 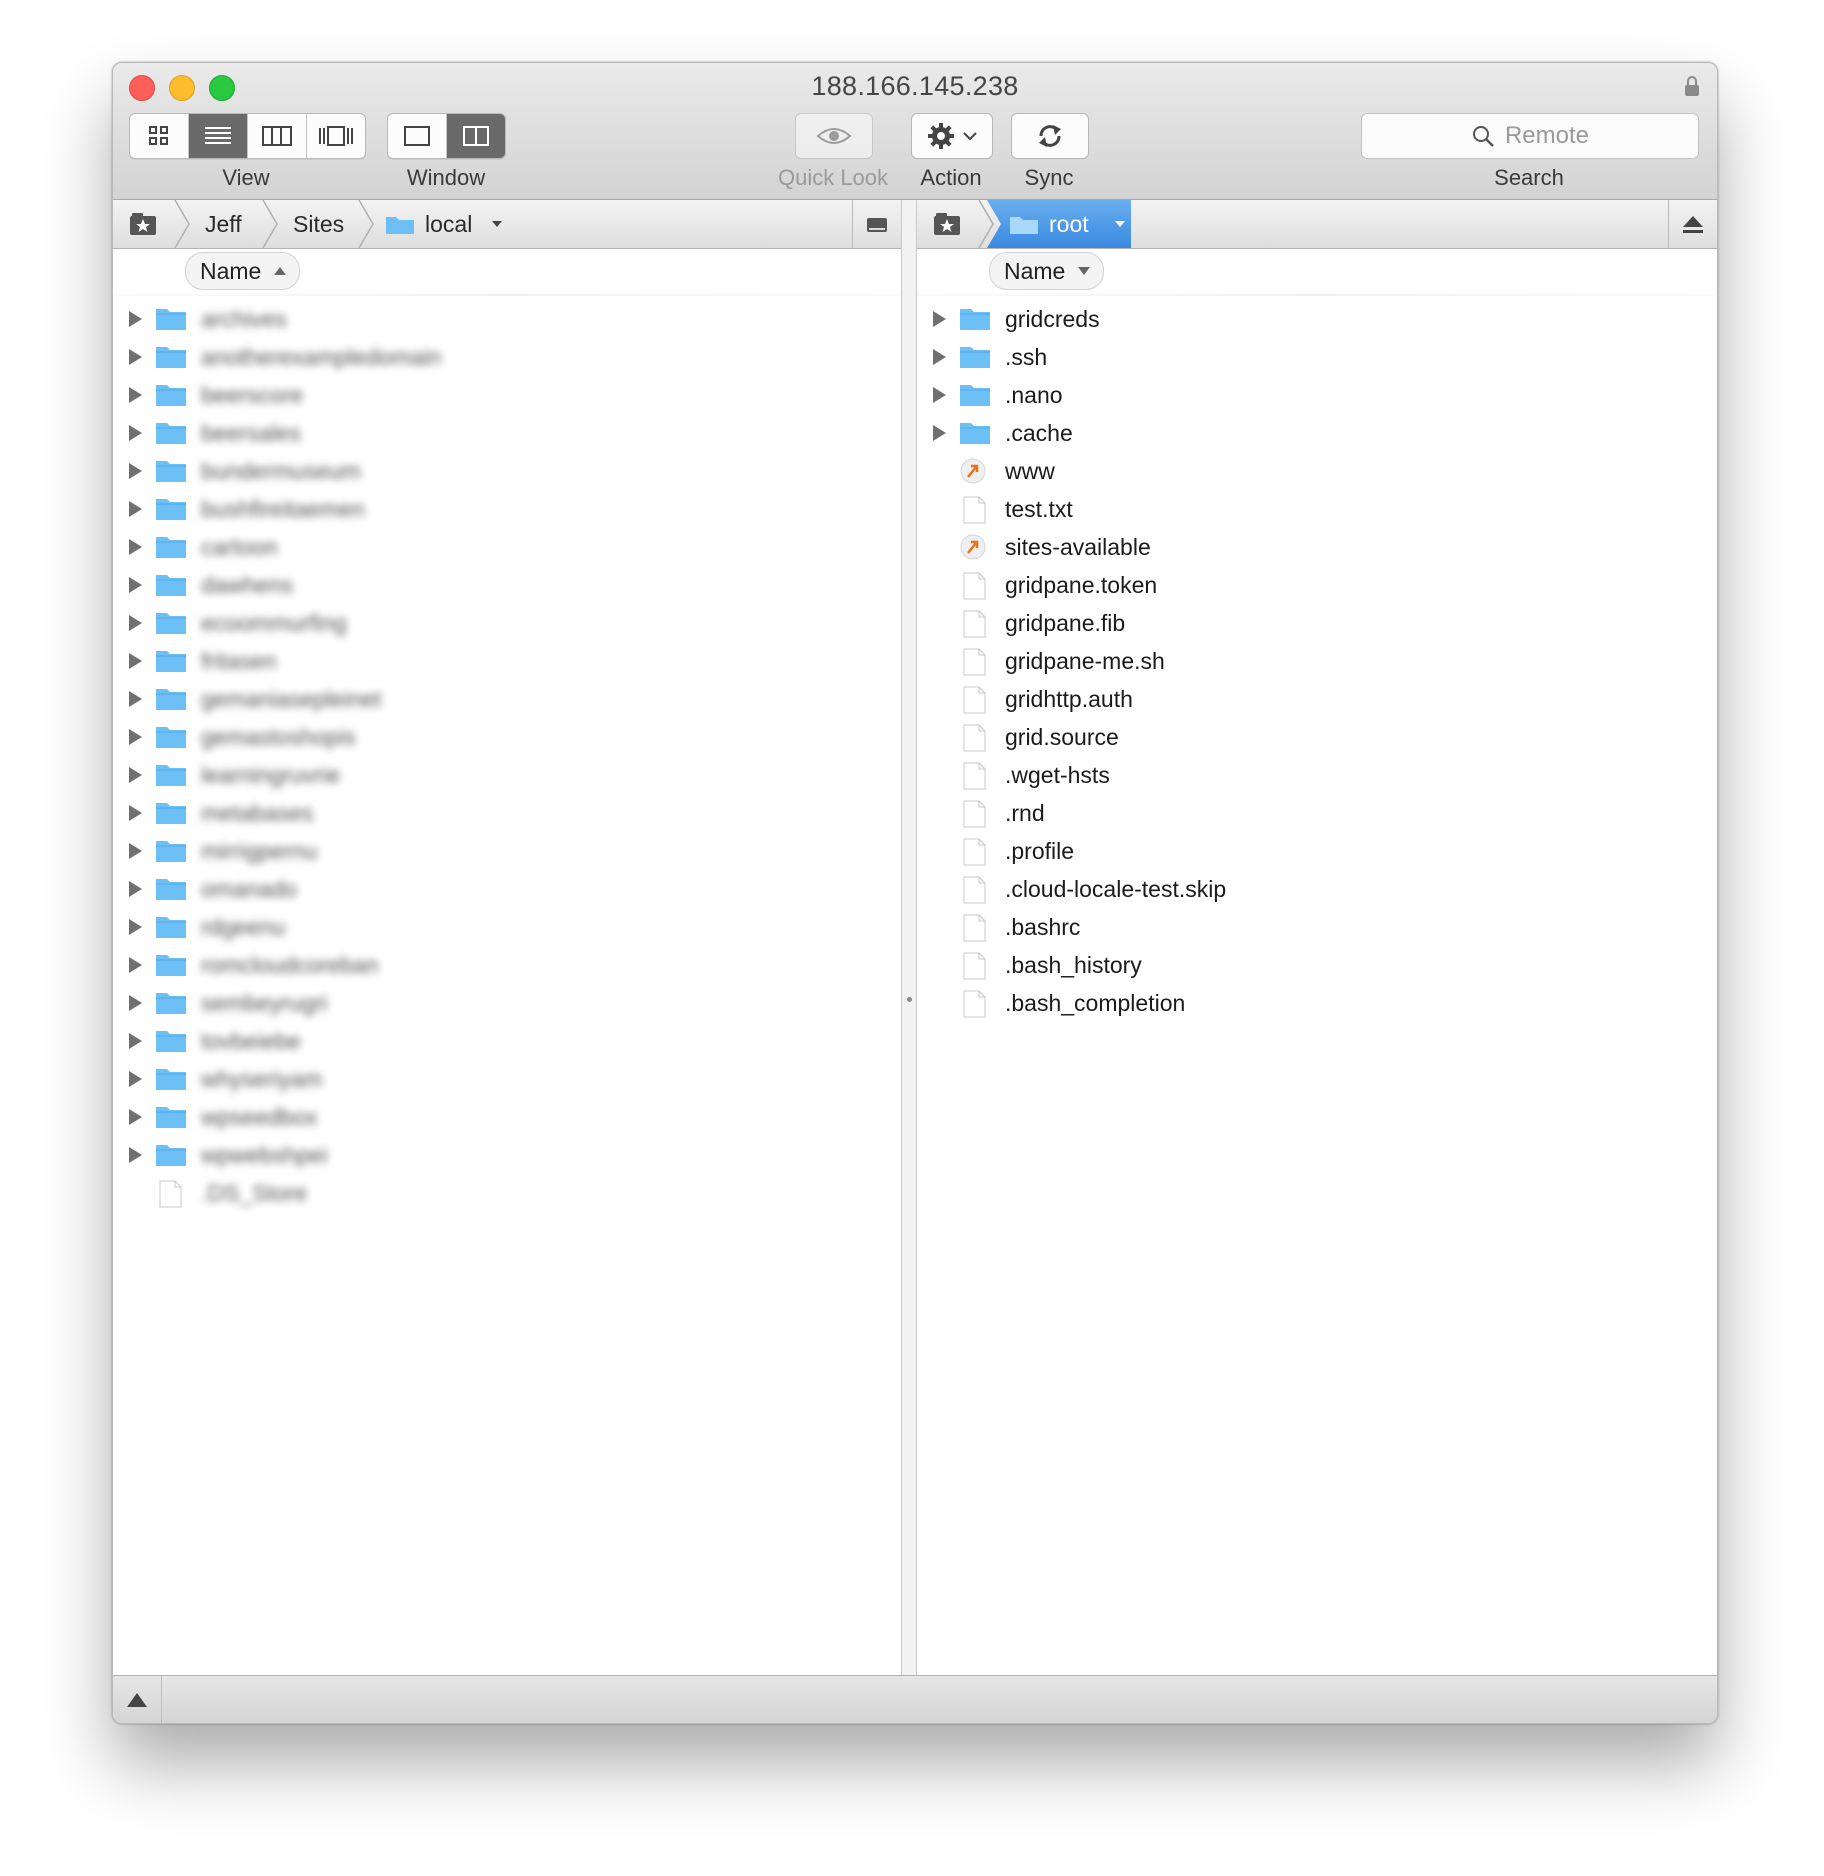 I want to click on file-list-row: sembeyrugri, so click(x=507, y=1003).